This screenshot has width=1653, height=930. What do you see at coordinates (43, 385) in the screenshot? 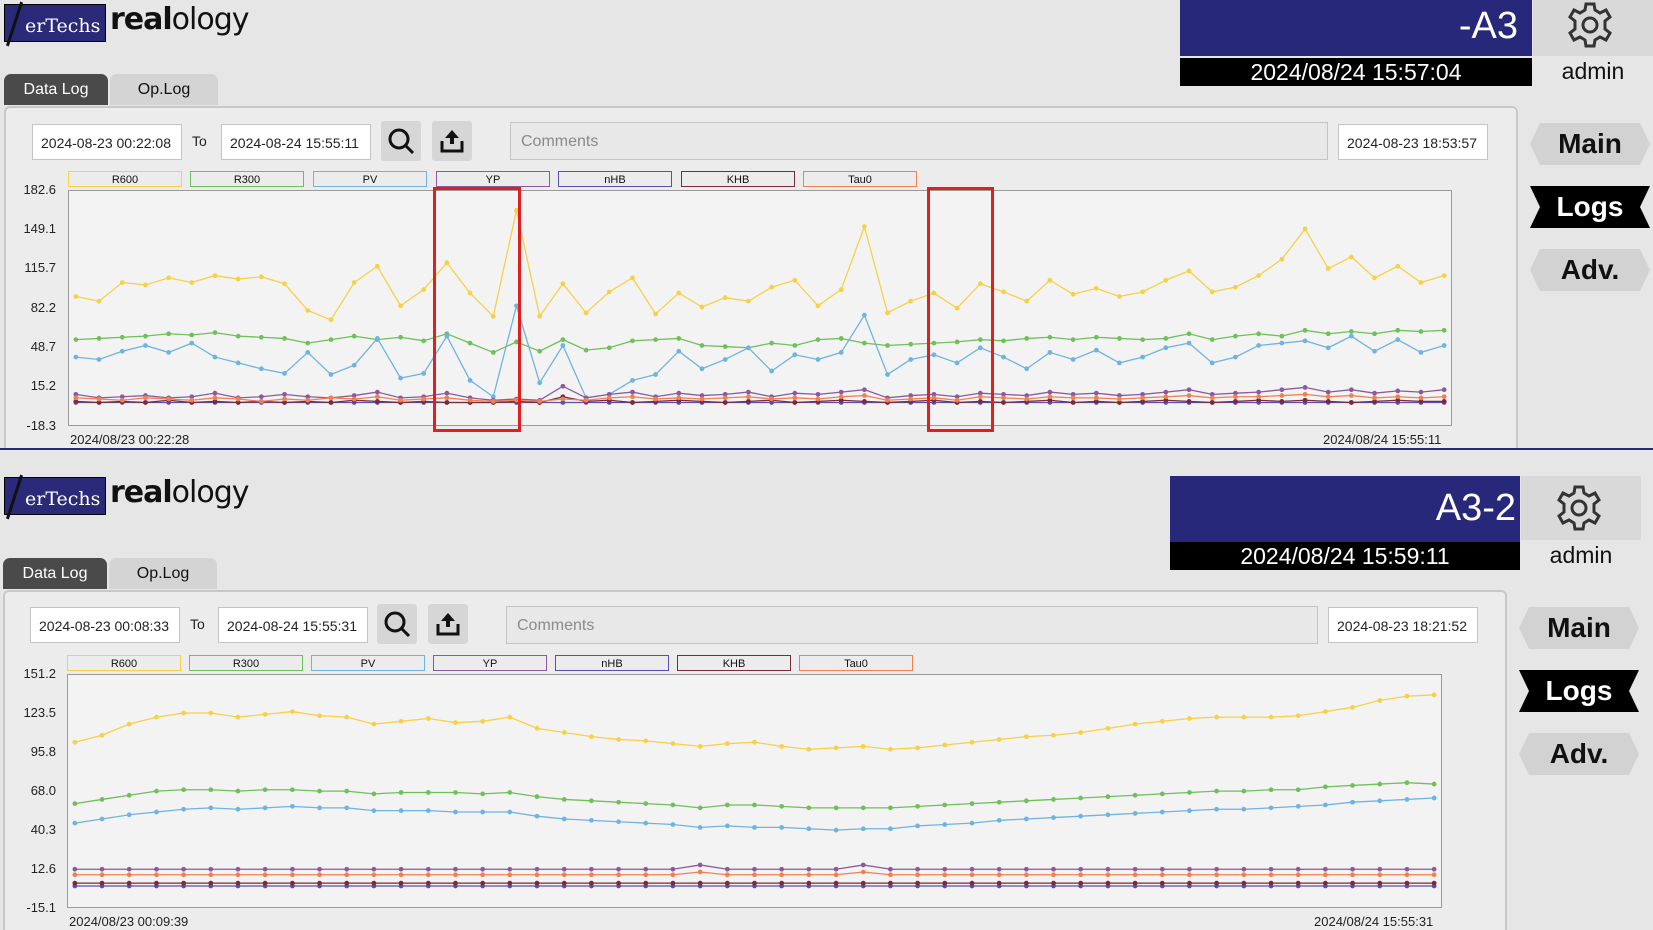
I see `y-tick: 15.2` at bounding box center [43, 385].